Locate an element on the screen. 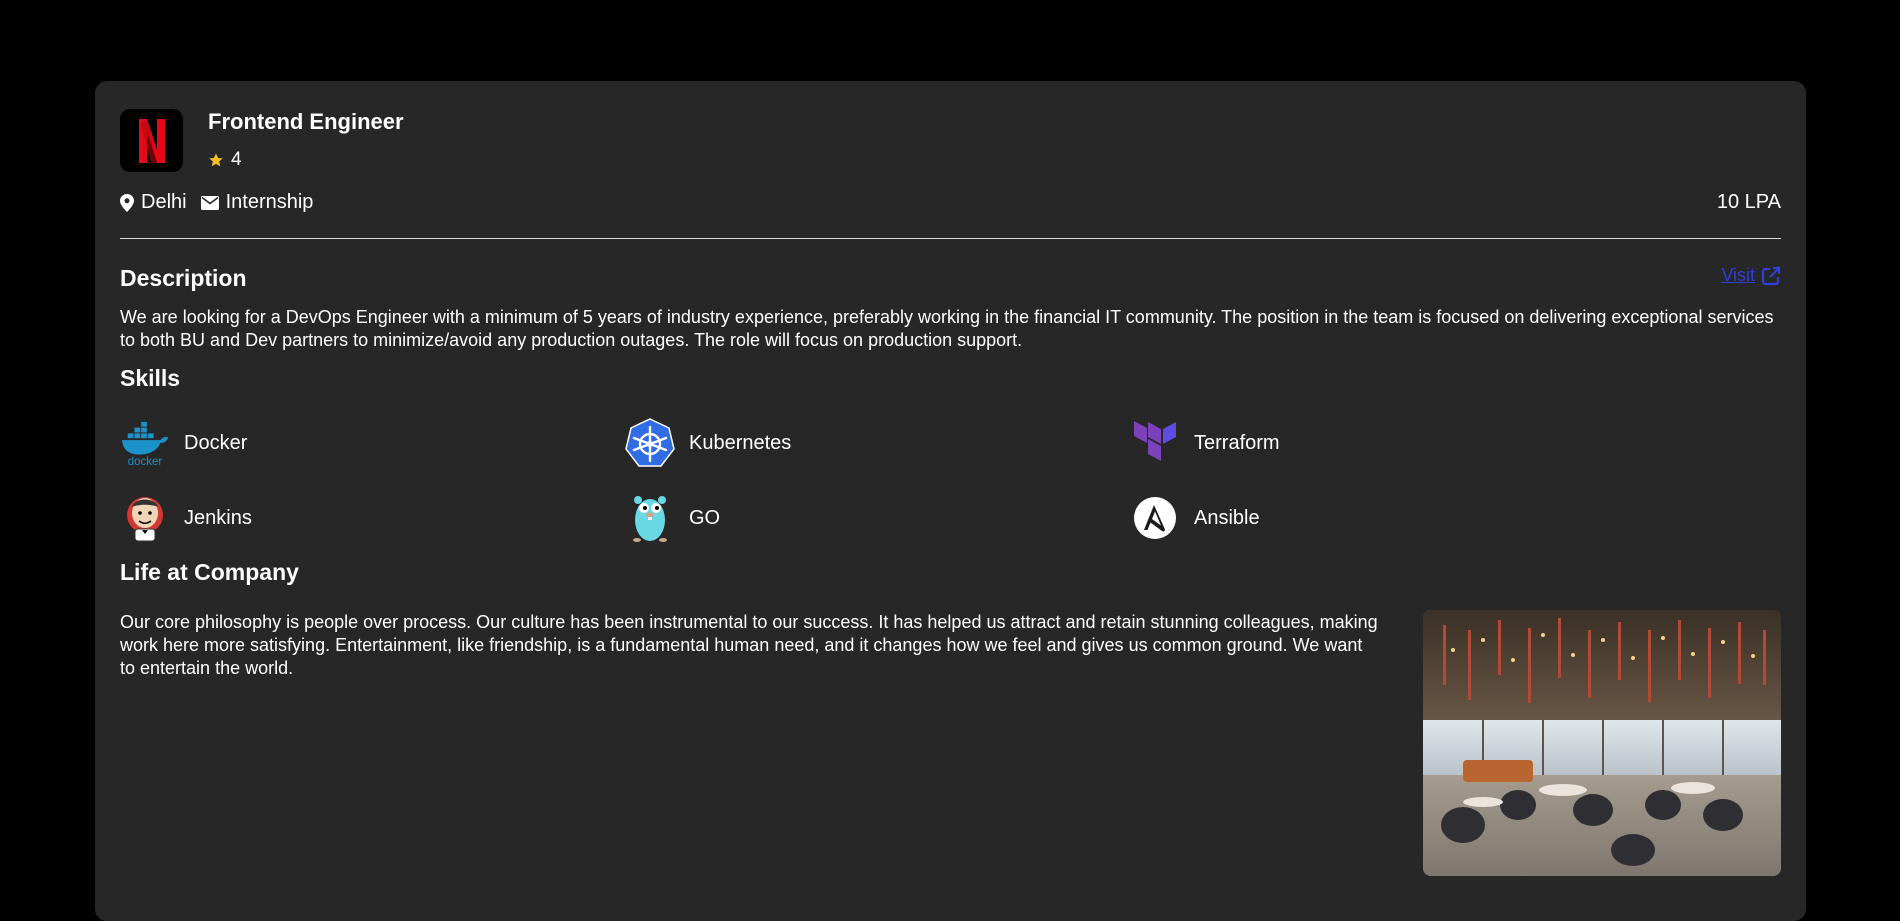  skill-item-kubernetes: Kubernetes is located at coordinates (708, 443).